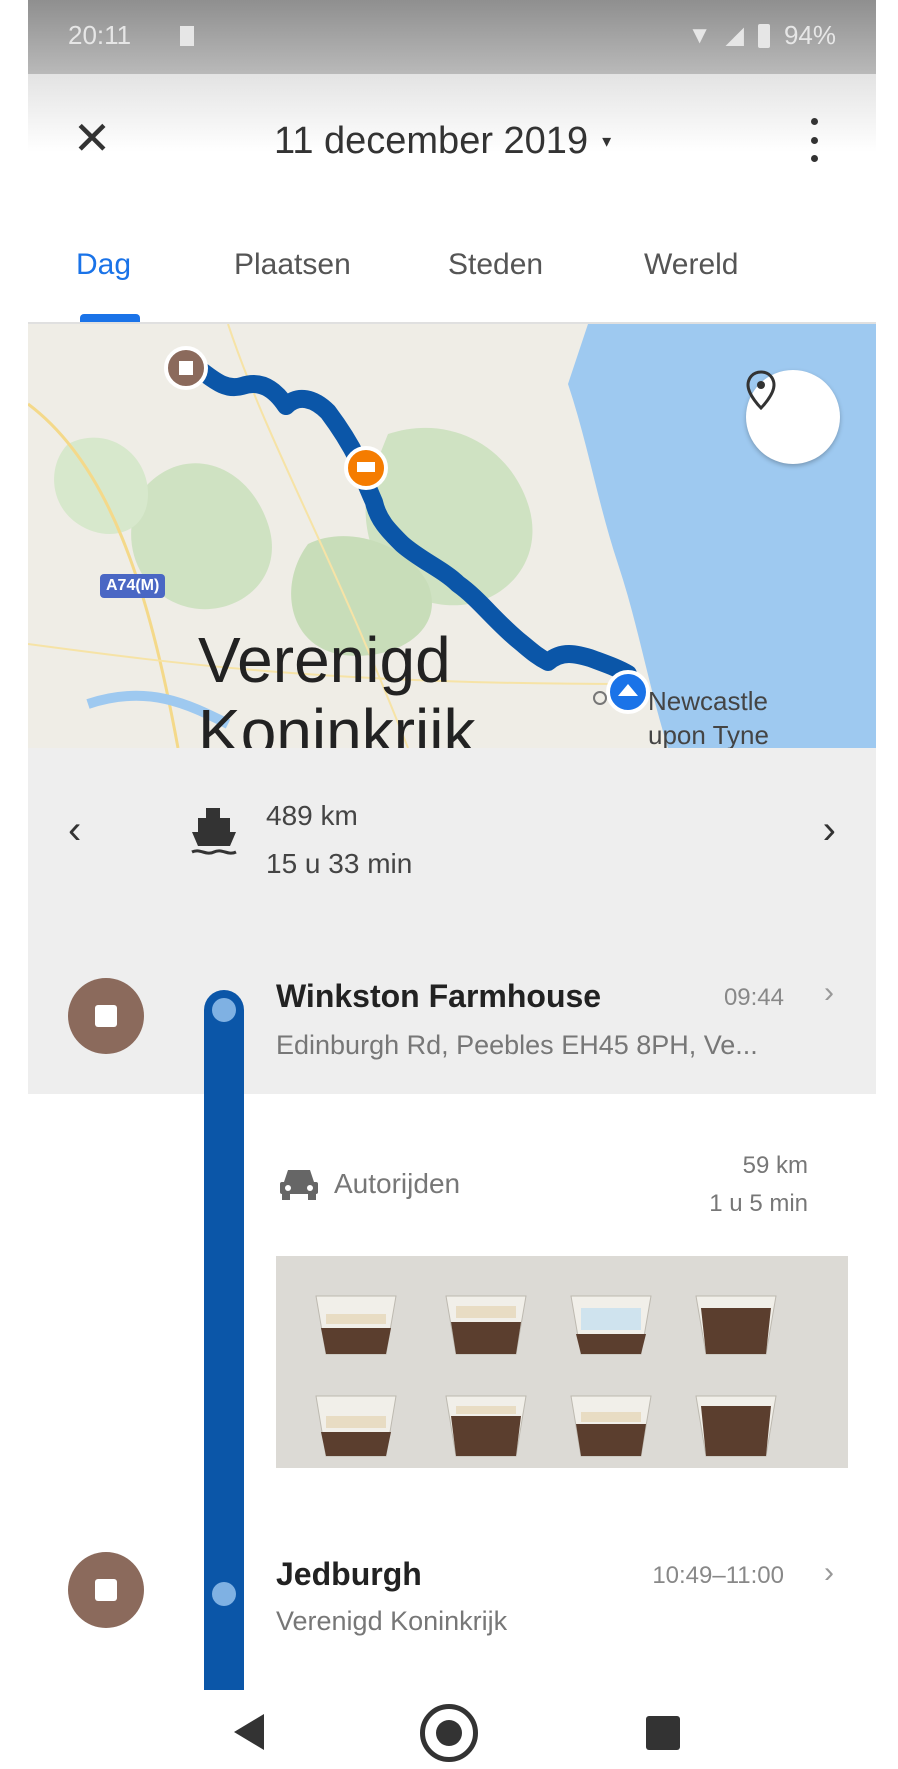 This screenshot has height=1769, width=898. I want to click on close-icon: ✕, so click(92, 138).